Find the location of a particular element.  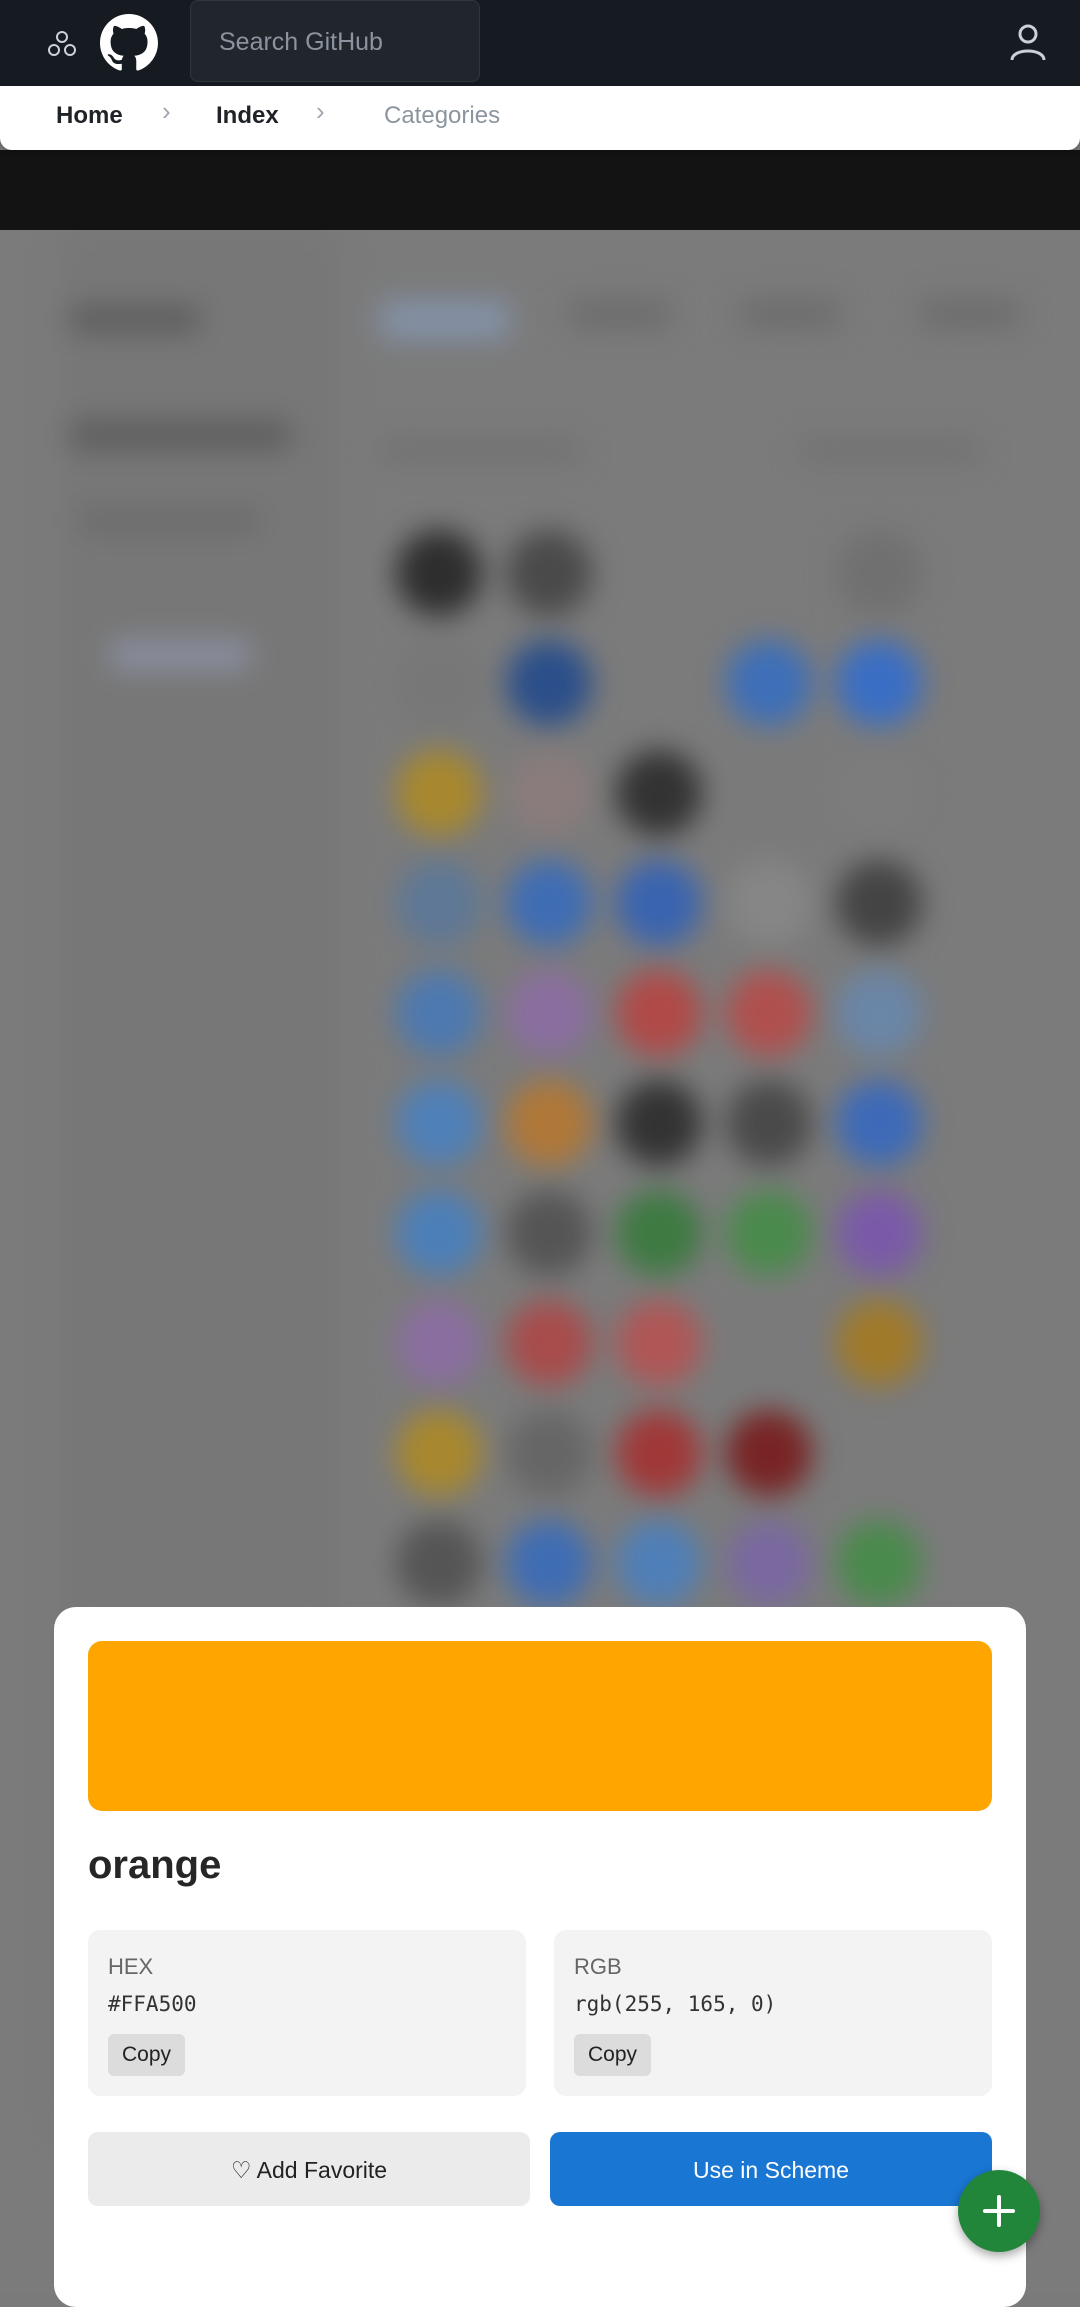

github-logo-icon is located at coordinates (129, 43).